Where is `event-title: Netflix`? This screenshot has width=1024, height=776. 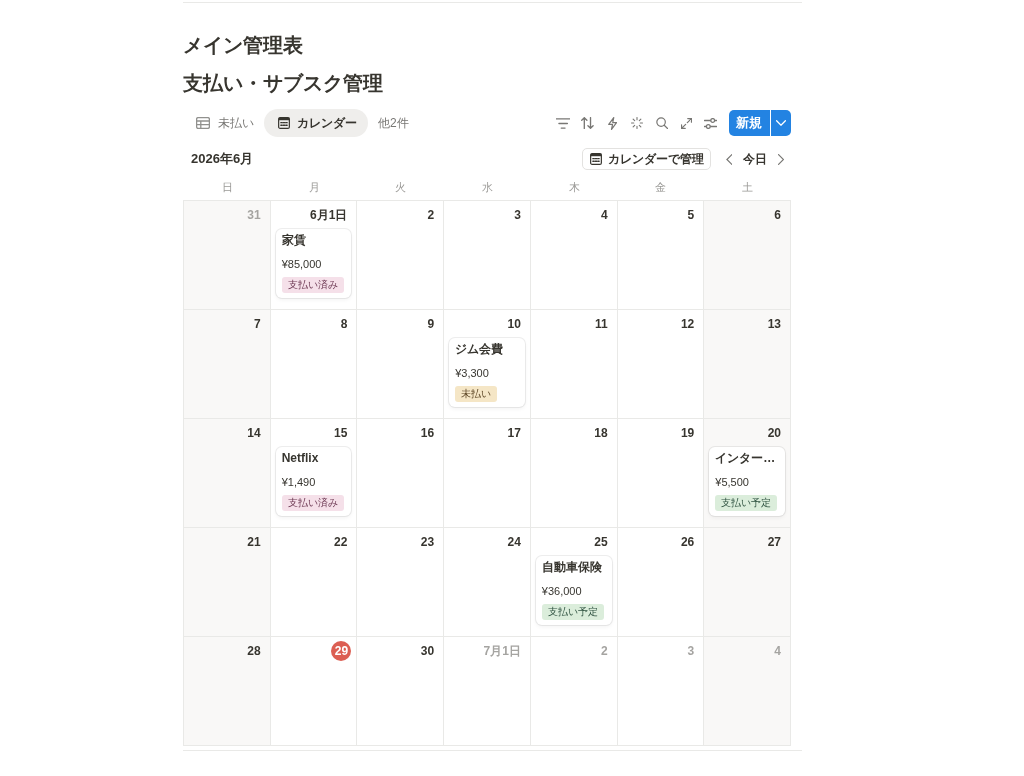 event-title: Netflix is located at coordinates (300, 458).